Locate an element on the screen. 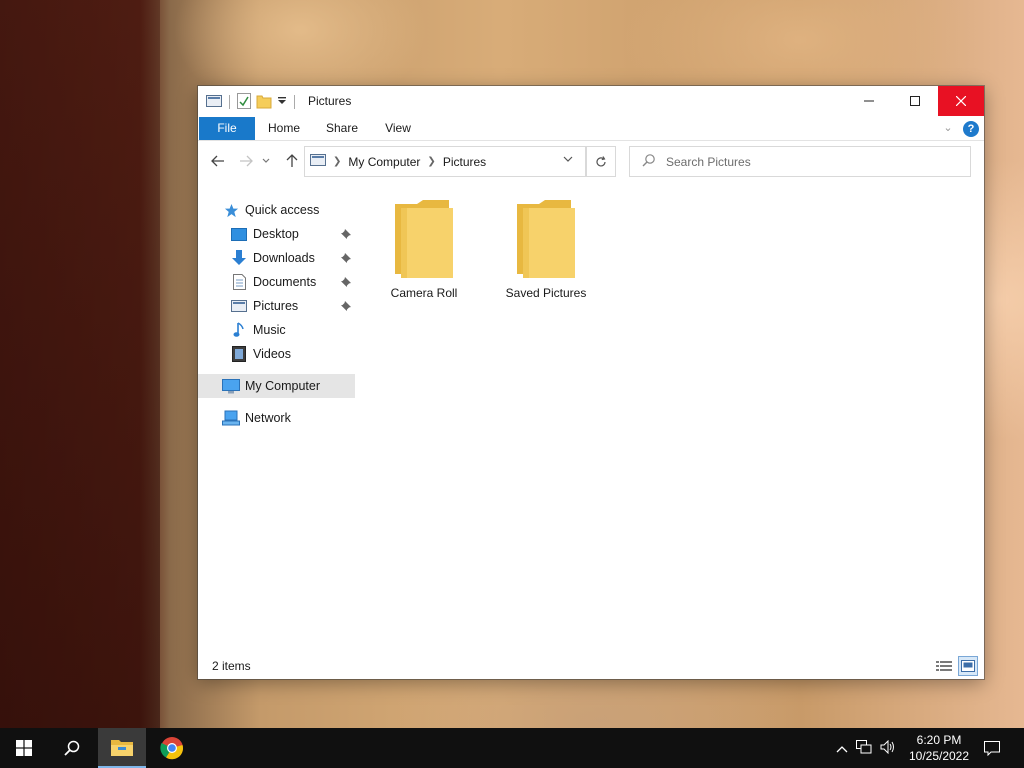 This screenshot has width=1024, height=768. desktop-wallpaper is located at coordinates (80, 364).